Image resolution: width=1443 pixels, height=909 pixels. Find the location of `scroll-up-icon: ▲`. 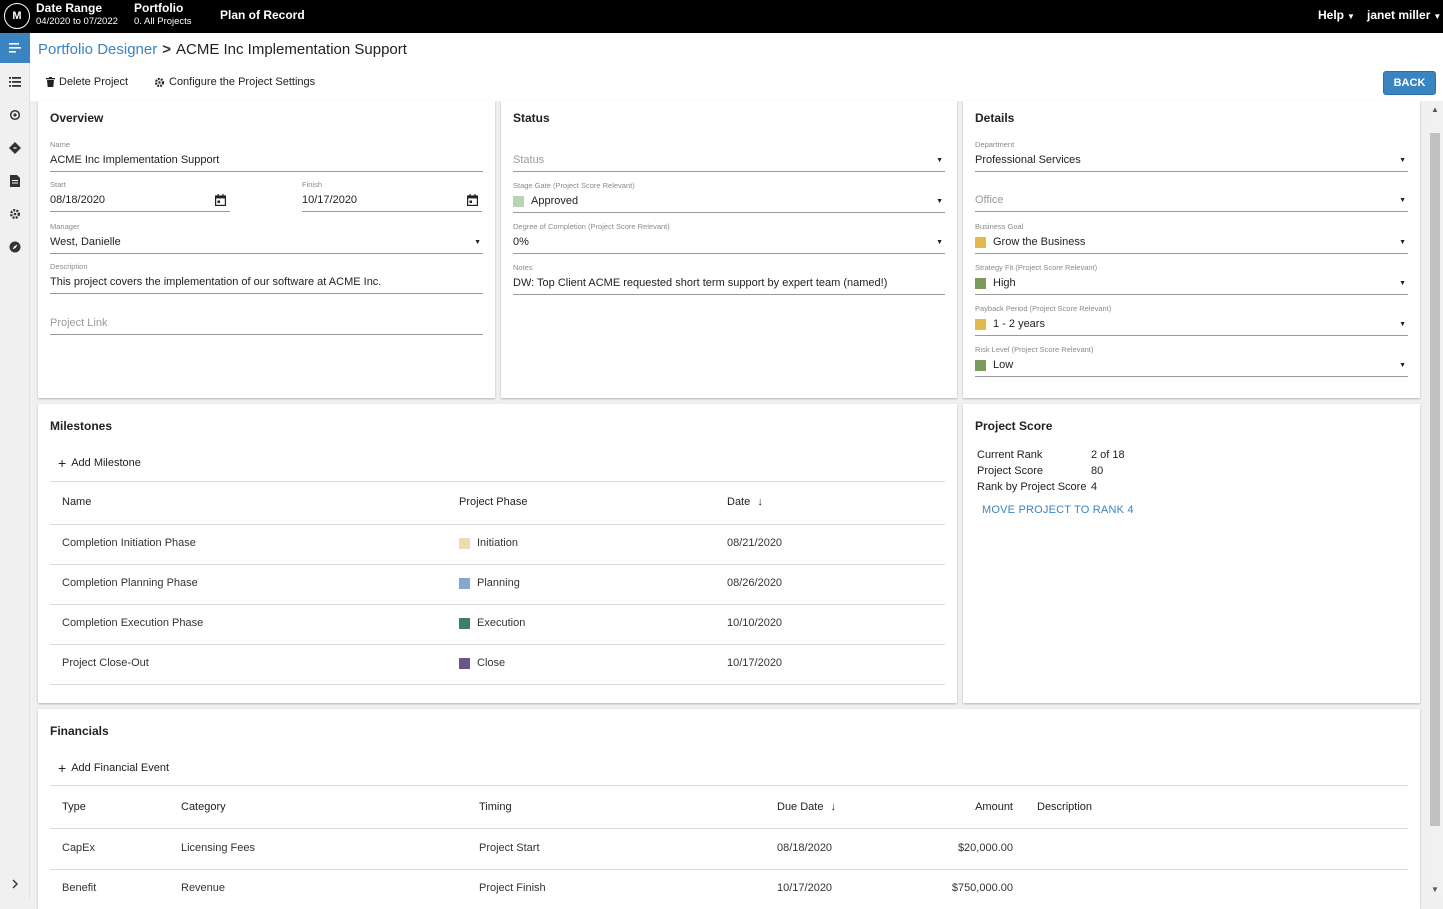

scroll-up-icon: ▲ is located at coordinates (1435, 109).